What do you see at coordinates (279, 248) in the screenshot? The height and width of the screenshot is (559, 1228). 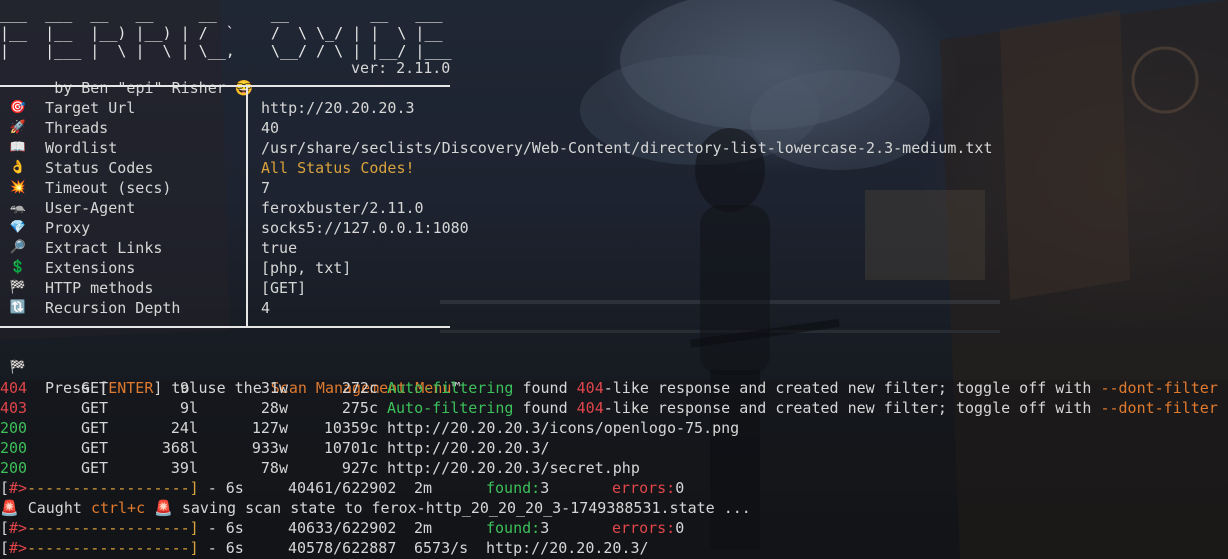 I see `config-value: true` at bounding box center [279, 248].